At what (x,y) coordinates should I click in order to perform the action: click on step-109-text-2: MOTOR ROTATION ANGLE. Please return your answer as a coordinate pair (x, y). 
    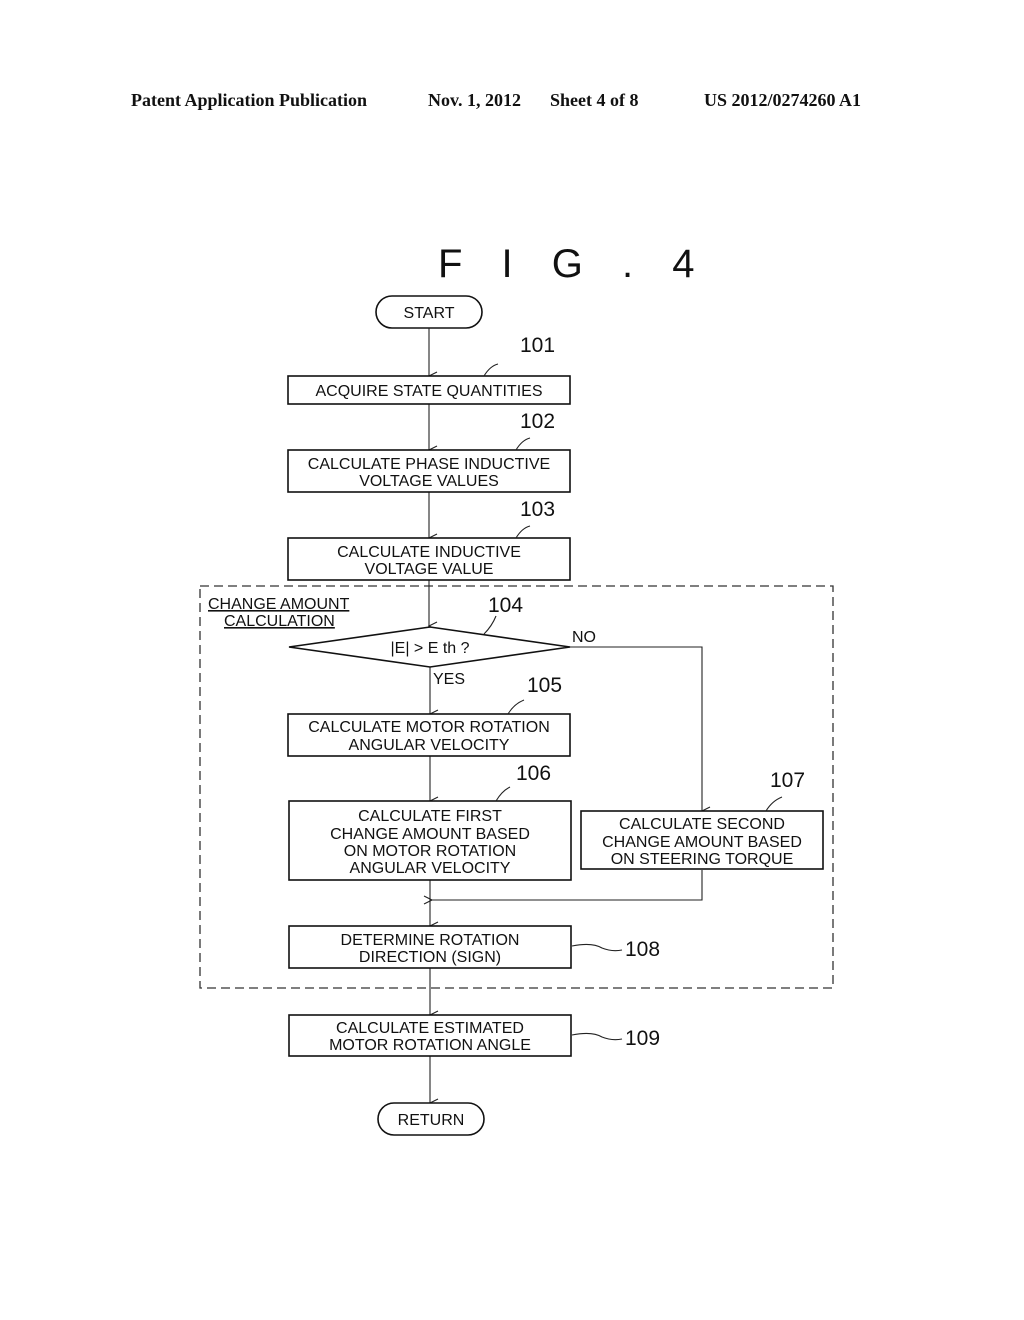
    Looking at the image, I should click on (430, 1045).